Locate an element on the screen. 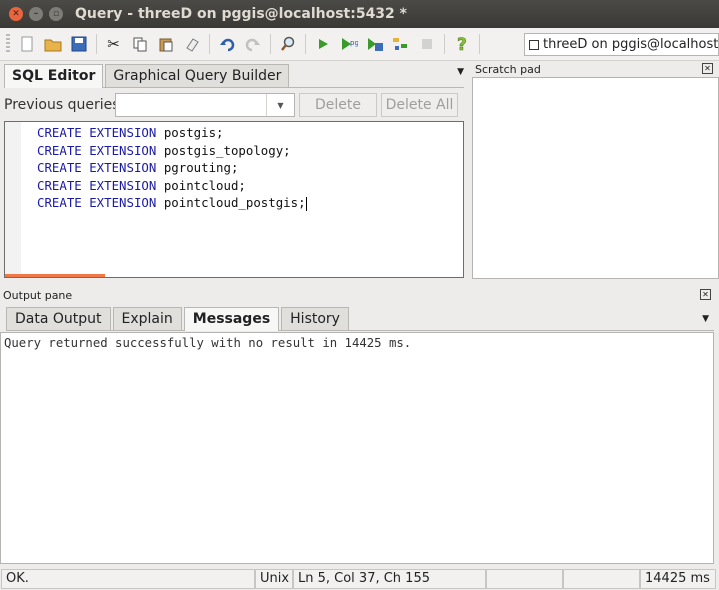 The width and height of the screenshot is (719, 590). scratch-pad-panel: Scratch pad ✕ is located at coordinates (595, 172).